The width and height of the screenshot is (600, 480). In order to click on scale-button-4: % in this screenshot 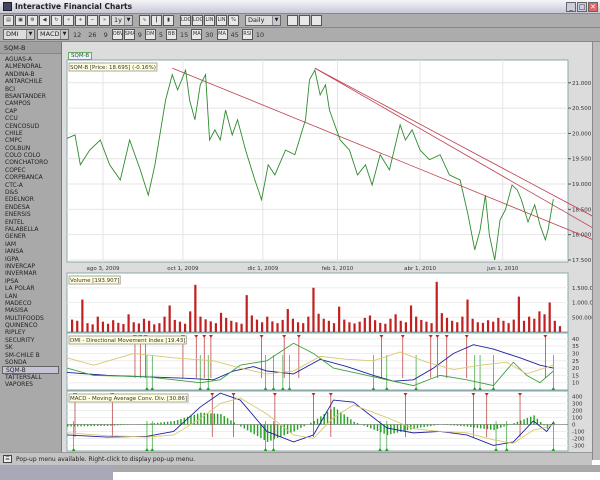, I will do `click(233, 20)`.